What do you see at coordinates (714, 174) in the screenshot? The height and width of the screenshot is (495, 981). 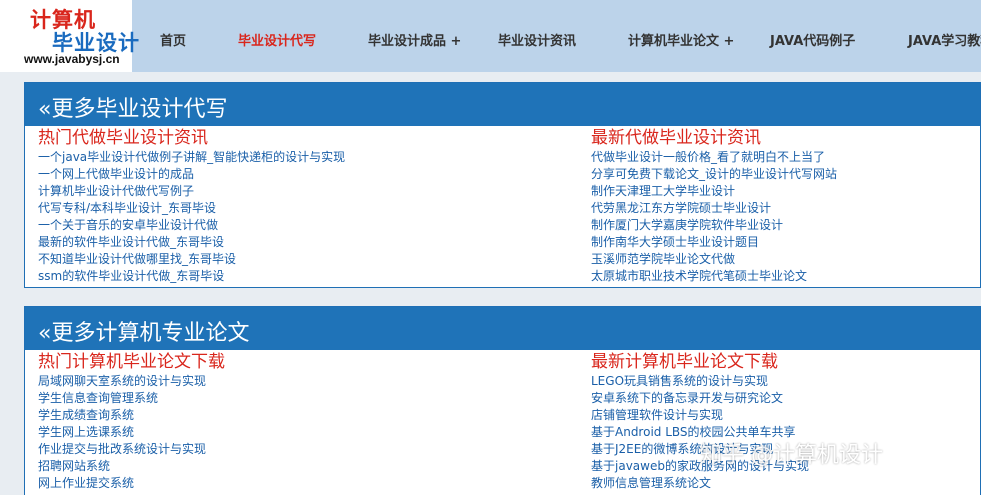 I see `list-item: 分享可免费下载论文_设计的毕业设计代写网站` at bounding box center [714, 174].